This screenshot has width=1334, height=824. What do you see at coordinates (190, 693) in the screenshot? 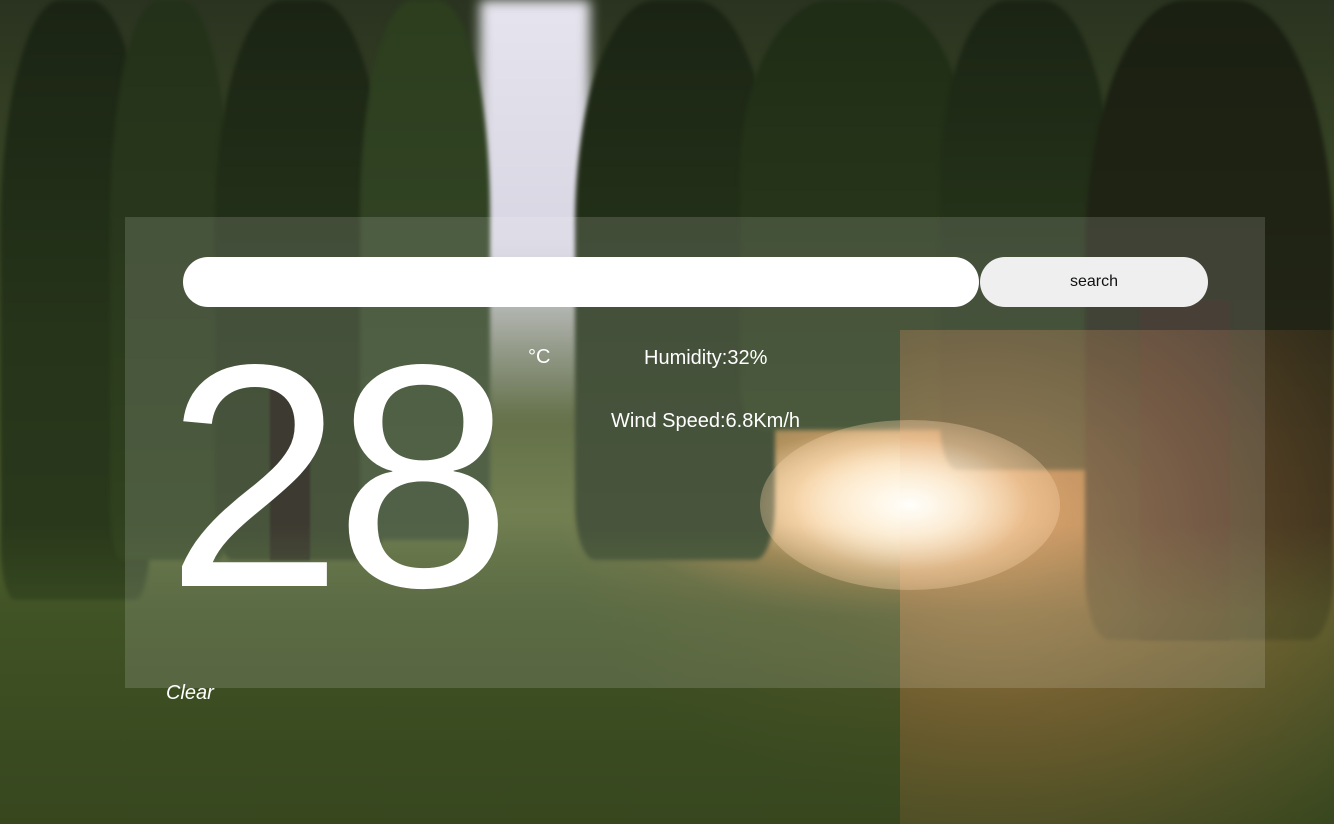
I see `weather-condition: Clear` at bounding box center [190, 693].